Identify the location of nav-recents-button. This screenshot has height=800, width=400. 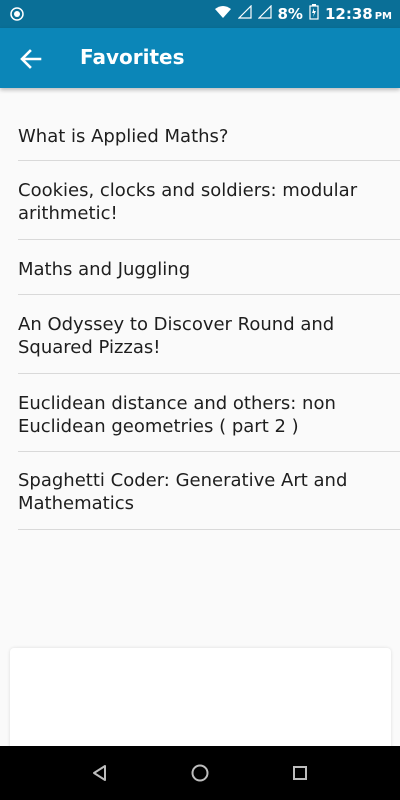
(300, 775).